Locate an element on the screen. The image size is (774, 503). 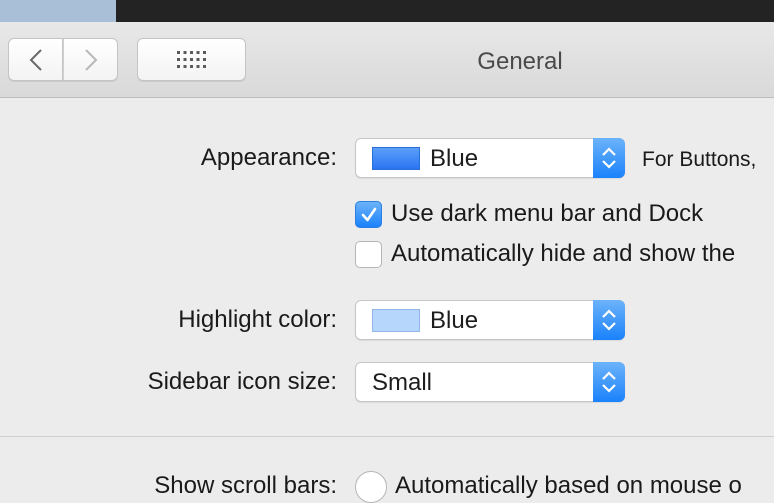
section-divider is located at coordinates (387, 436).